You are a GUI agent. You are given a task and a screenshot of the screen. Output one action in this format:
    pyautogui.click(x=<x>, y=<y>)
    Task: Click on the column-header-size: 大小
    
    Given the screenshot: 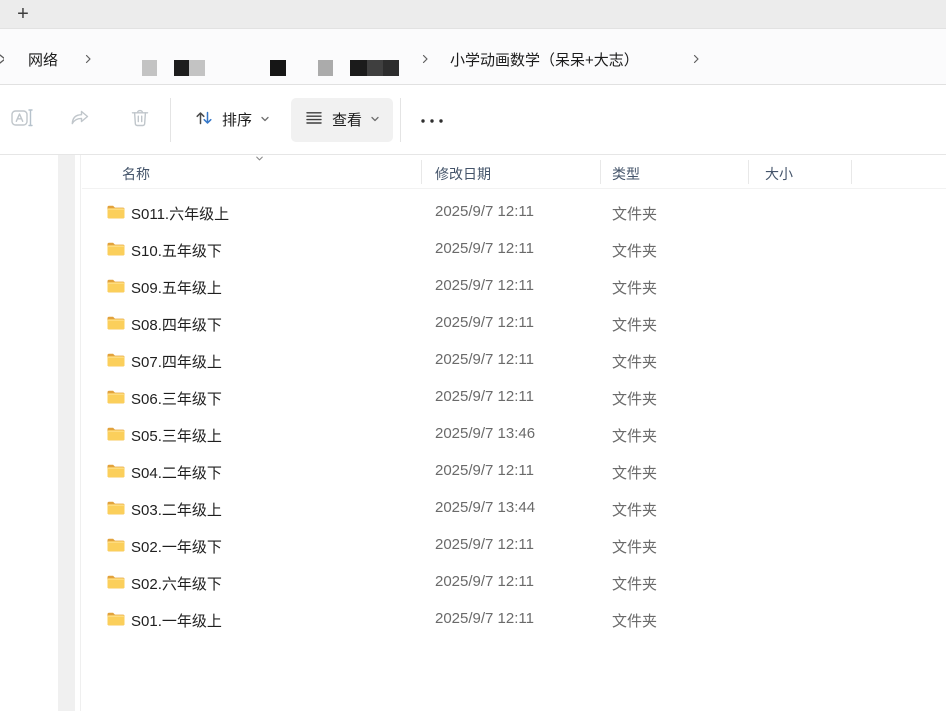 What is the action you would take?
    pyautogui.click(x=779, y=174)
    